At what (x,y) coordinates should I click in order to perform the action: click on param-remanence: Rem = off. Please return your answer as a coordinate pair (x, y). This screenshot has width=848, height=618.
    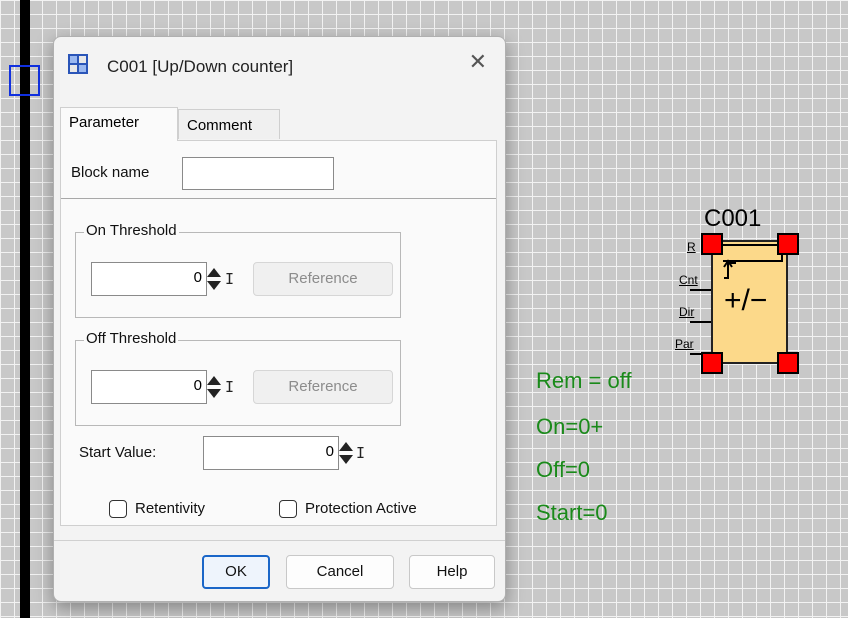
    Looking at the image, I should click on (584, 380).